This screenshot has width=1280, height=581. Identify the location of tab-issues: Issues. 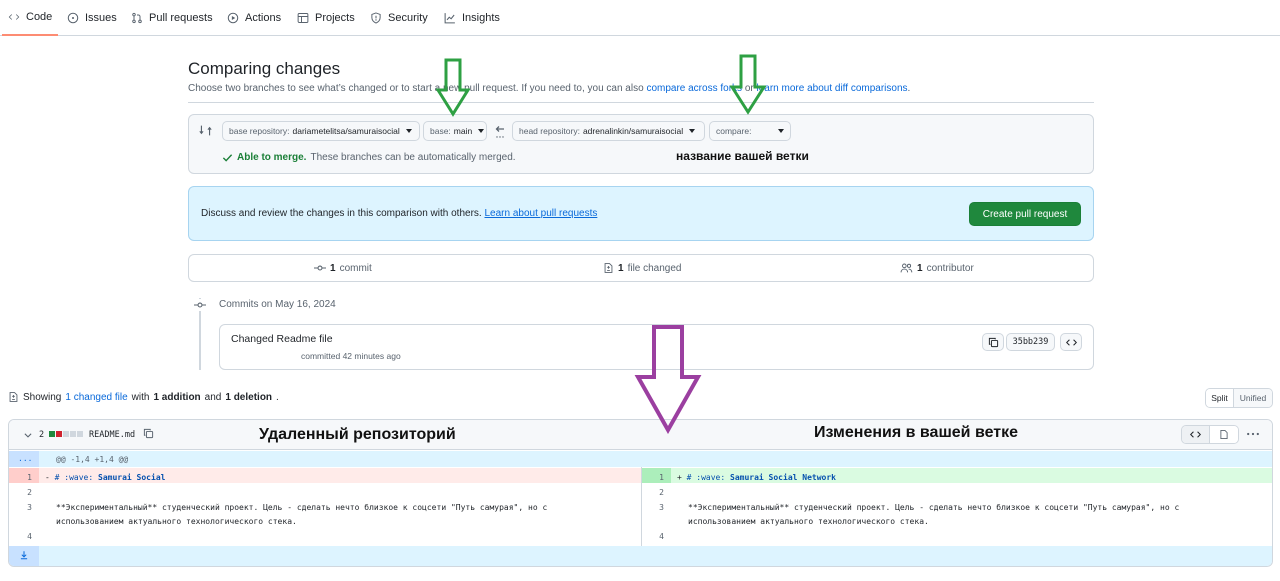
(92, 18).